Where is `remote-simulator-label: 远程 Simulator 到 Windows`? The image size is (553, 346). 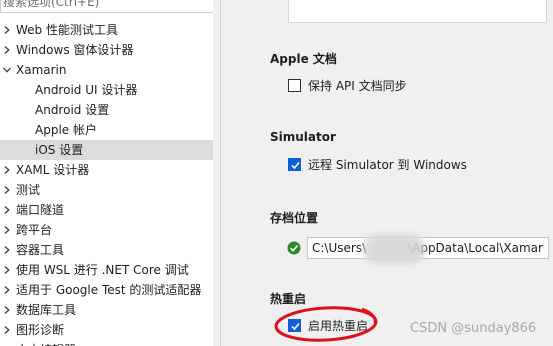
remote-simulator-label: 远程 Simulator 到 Windows is located at coordinates (387, 165).